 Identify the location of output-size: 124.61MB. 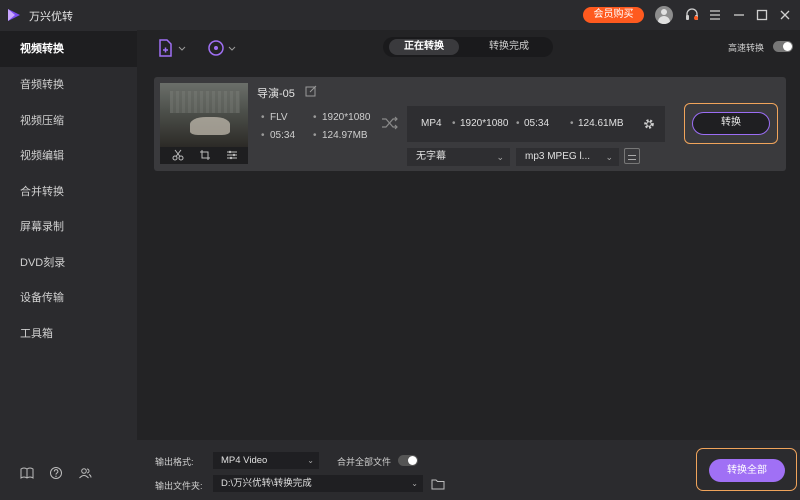
(597, 123).